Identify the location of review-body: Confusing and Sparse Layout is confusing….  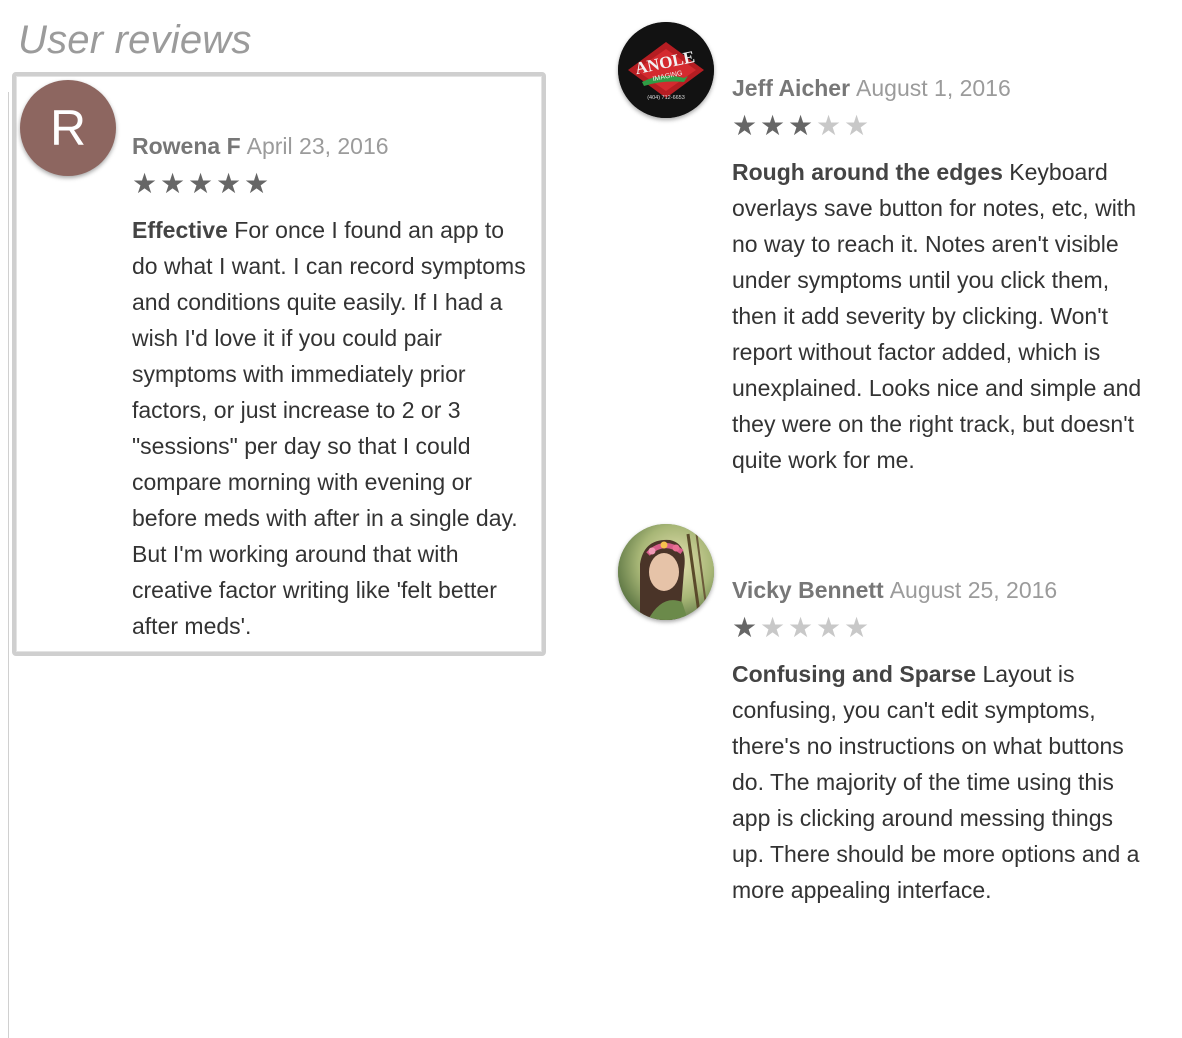
(937, 782).